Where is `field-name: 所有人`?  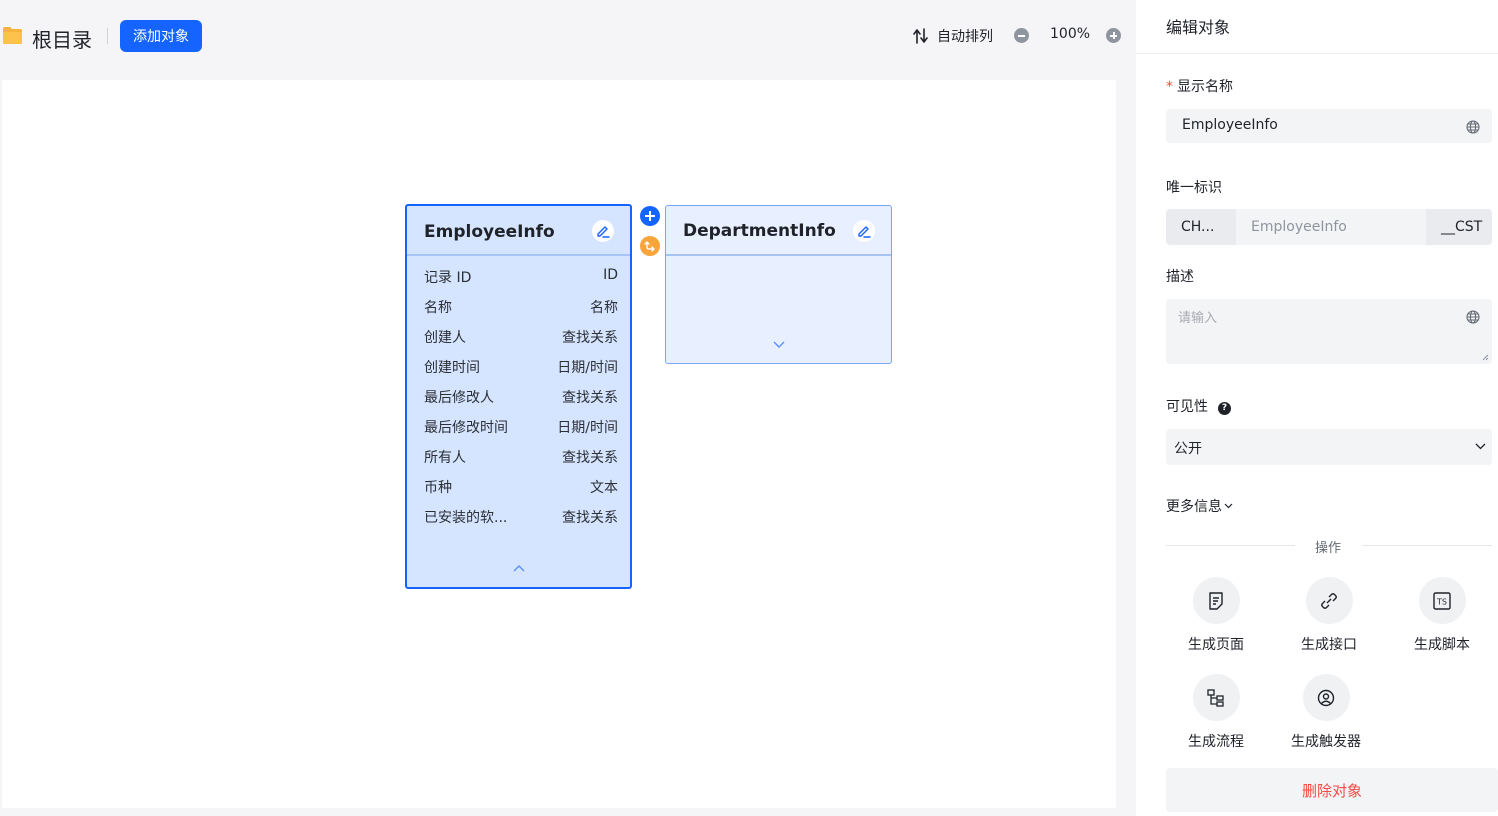
field-name: 所有人 is located at coordinates (445, 458).